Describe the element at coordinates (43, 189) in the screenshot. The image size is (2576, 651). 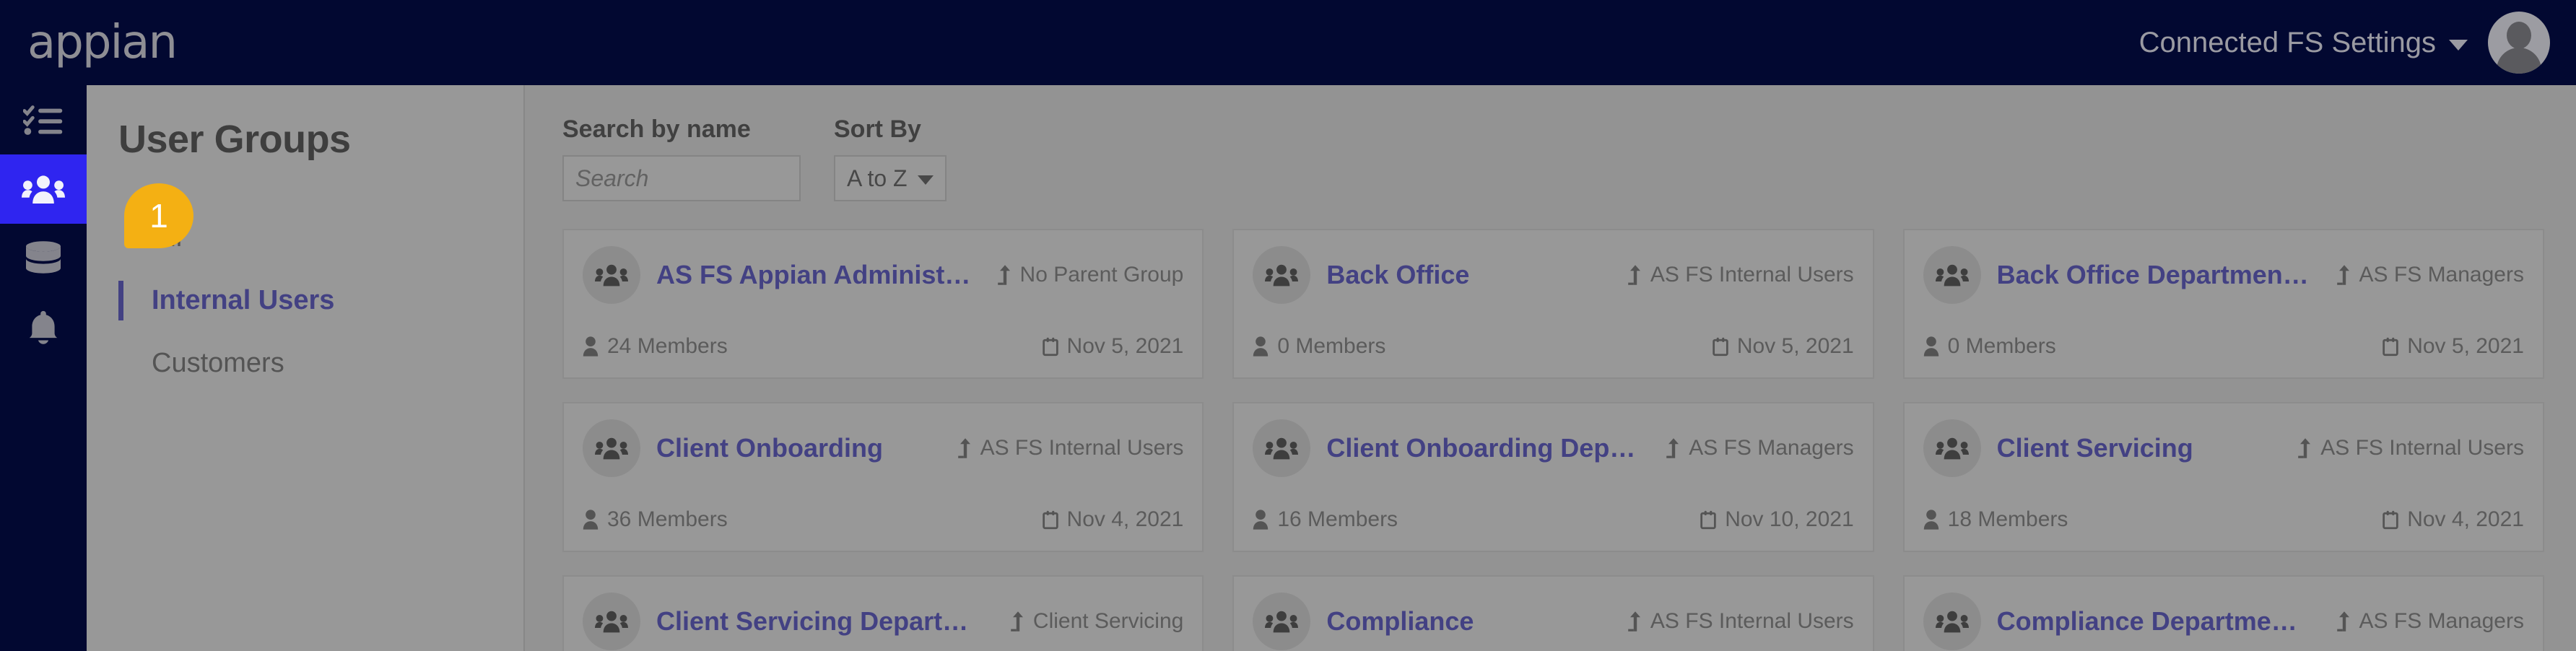
I see `rail-item-user-groups` at that location.